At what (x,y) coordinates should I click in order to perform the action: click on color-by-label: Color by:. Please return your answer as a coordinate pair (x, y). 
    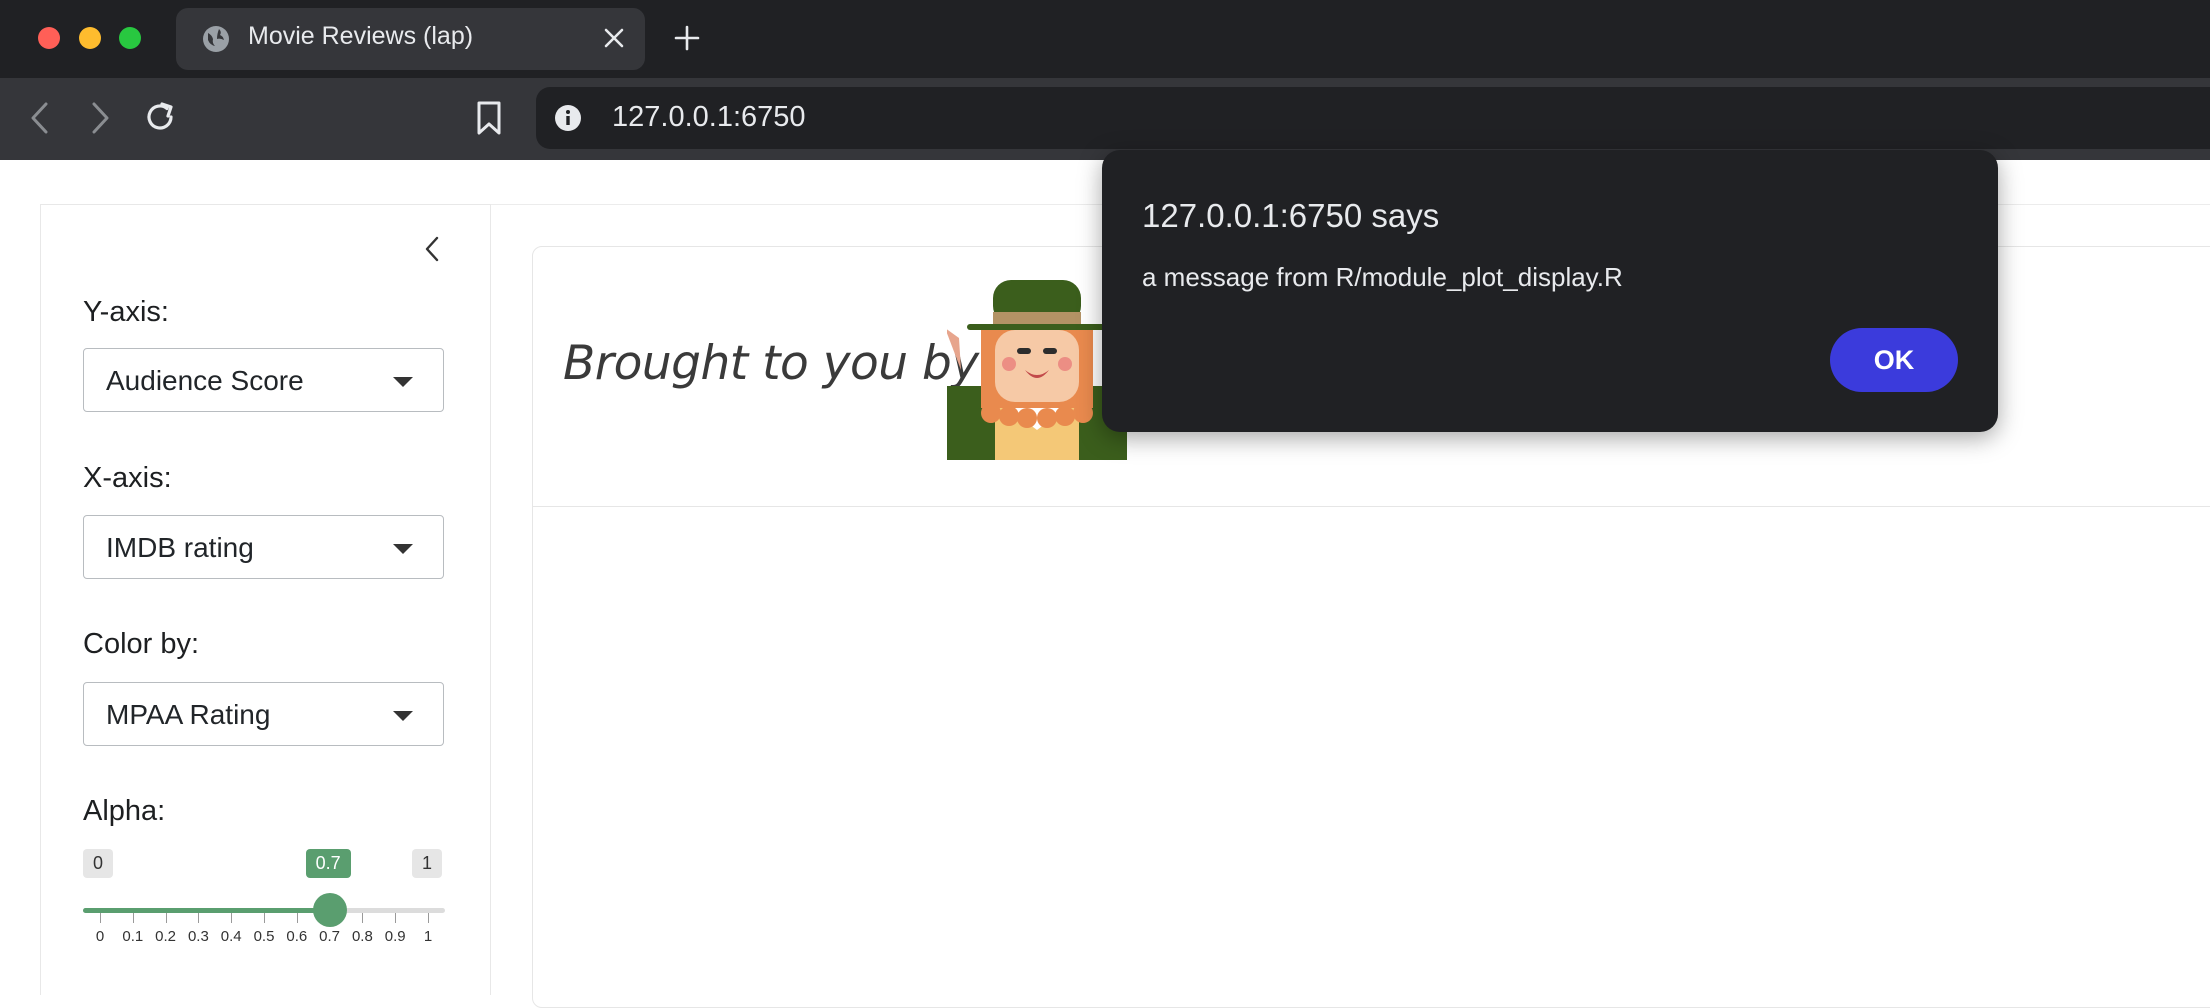
    Looking at the image, I should click on (141, 644).